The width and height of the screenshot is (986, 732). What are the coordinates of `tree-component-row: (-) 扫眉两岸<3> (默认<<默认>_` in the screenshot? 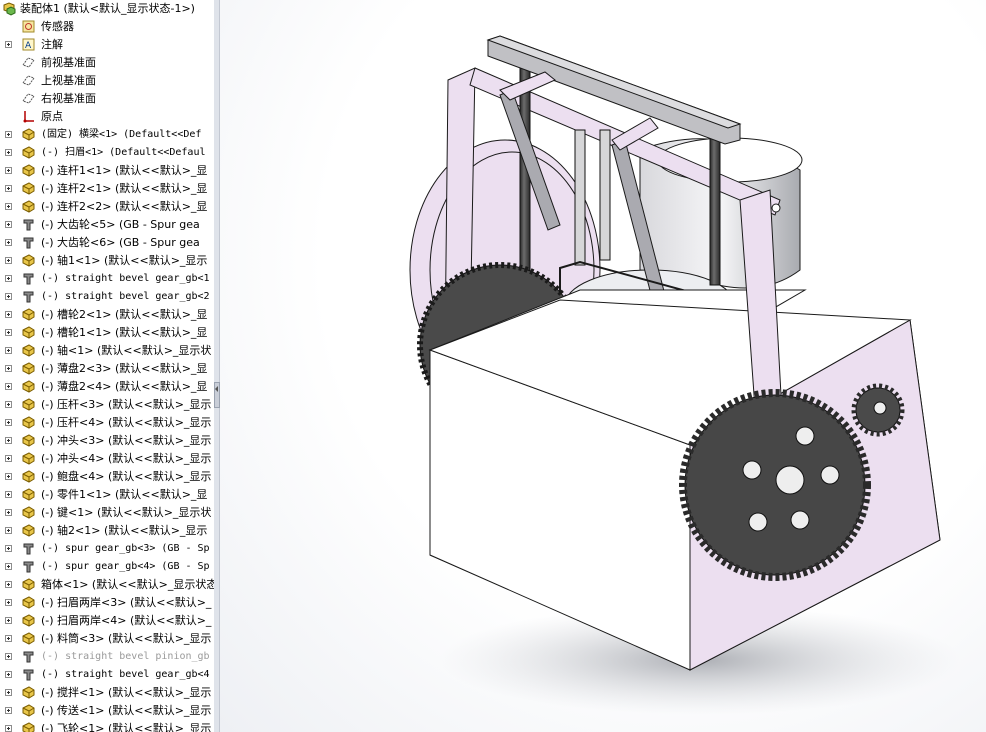 It's located at (107, 603).